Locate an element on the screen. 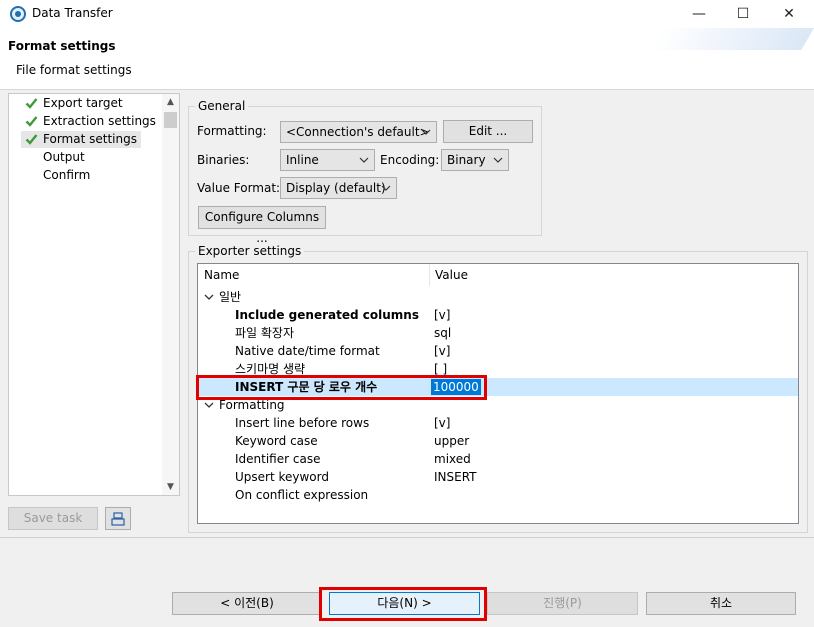 This screenshot has width=814, height=627. sidebar-step-label: Output is located at coordinates (64, 157).